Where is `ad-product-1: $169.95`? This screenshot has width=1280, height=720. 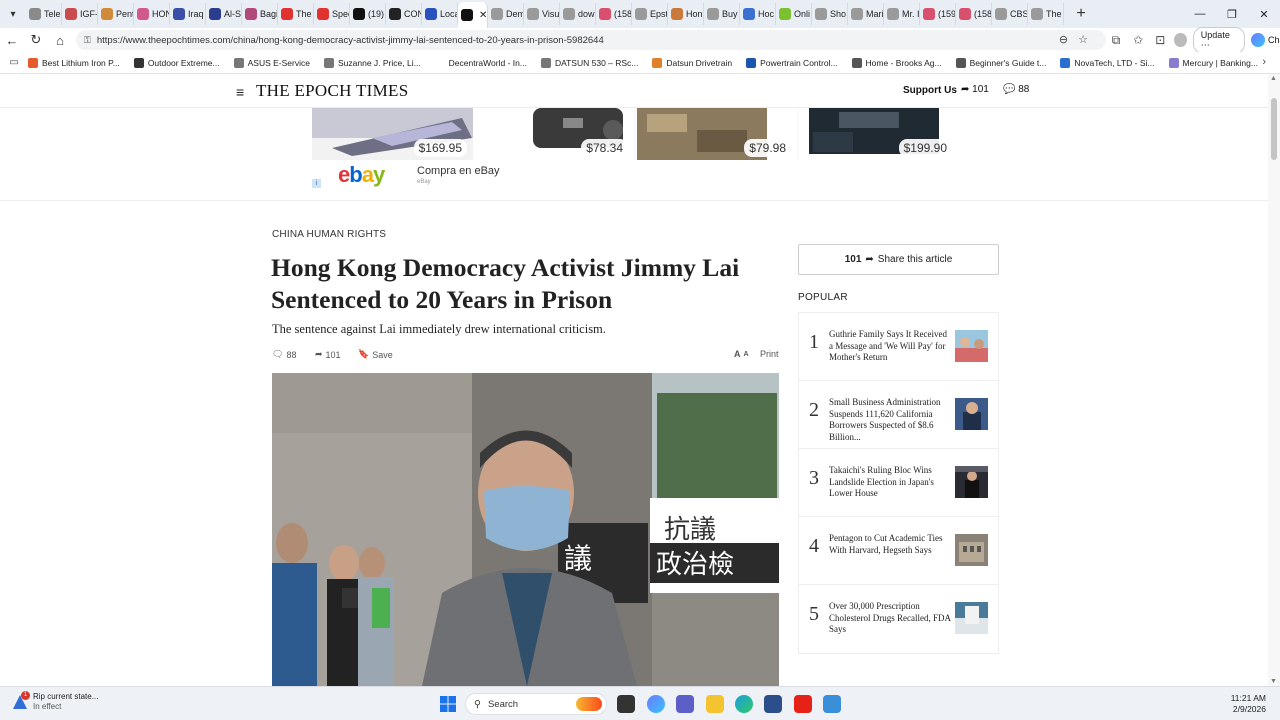 ad-product-1: $169.95 is located at coordinates (392, 134).